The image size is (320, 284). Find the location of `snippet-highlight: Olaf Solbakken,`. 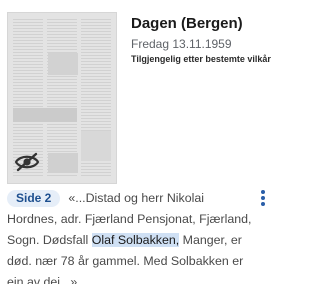

snippet-highlight: Olaf Solbakken, is located at coordinates (135, 240).